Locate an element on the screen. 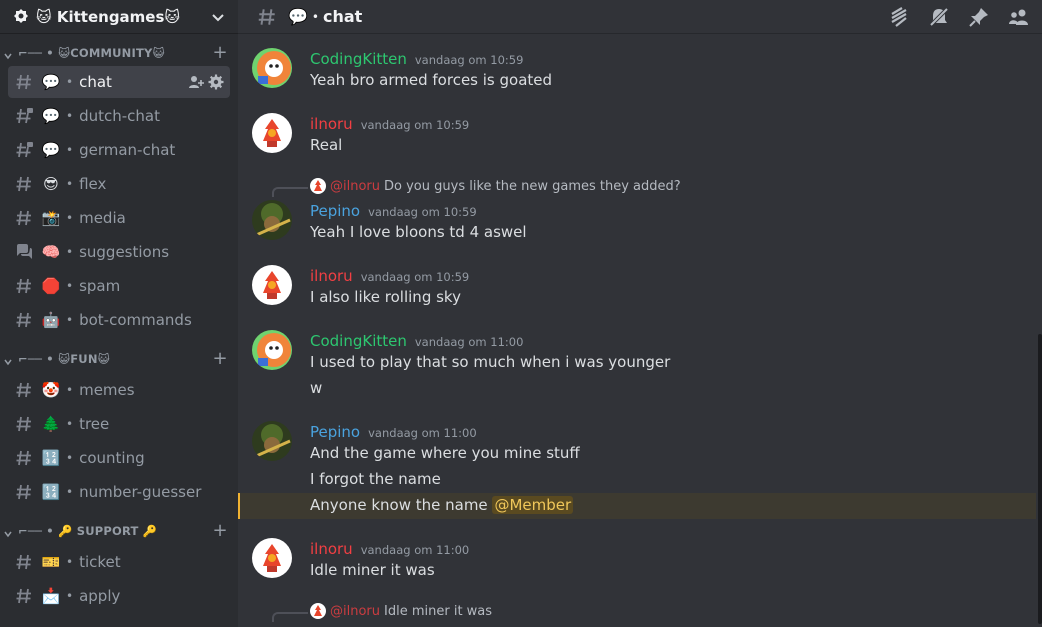  category-fun: ⌐── • 😺FUN😺 + is located at coordinates (119, 359).